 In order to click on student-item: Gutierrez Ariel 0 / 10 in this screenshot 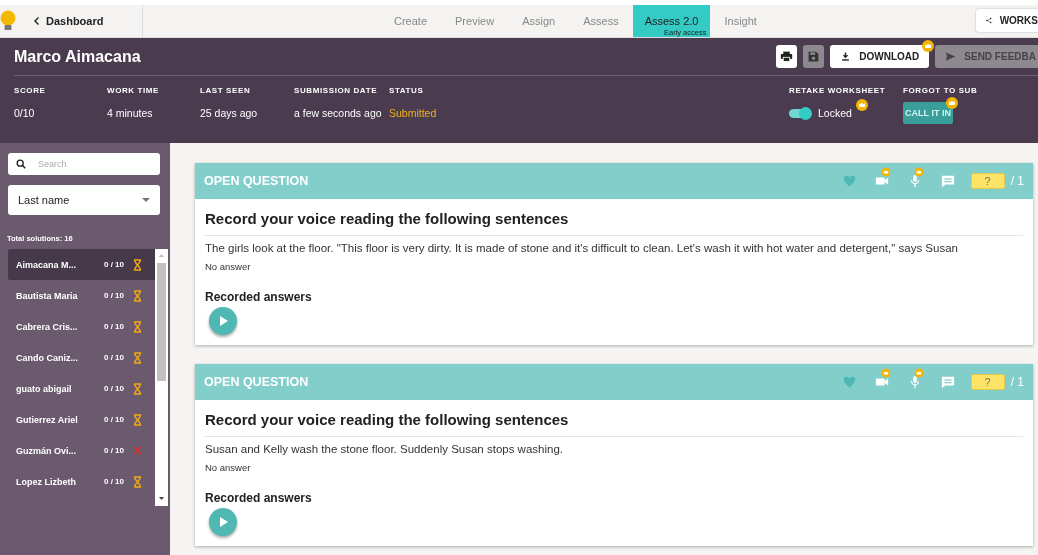, I will do `click(81, 419)`.